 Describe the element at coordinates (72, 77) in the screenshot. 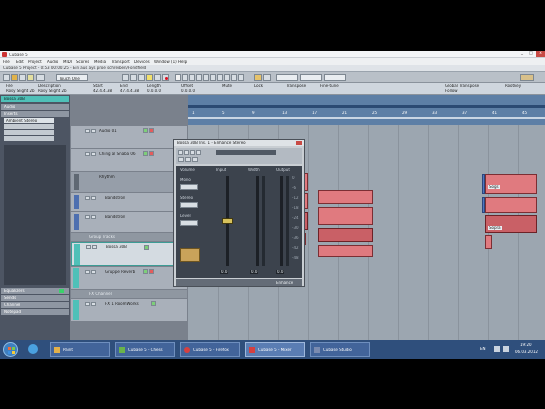

I see `automation-mode-select: Touch One` at that location.